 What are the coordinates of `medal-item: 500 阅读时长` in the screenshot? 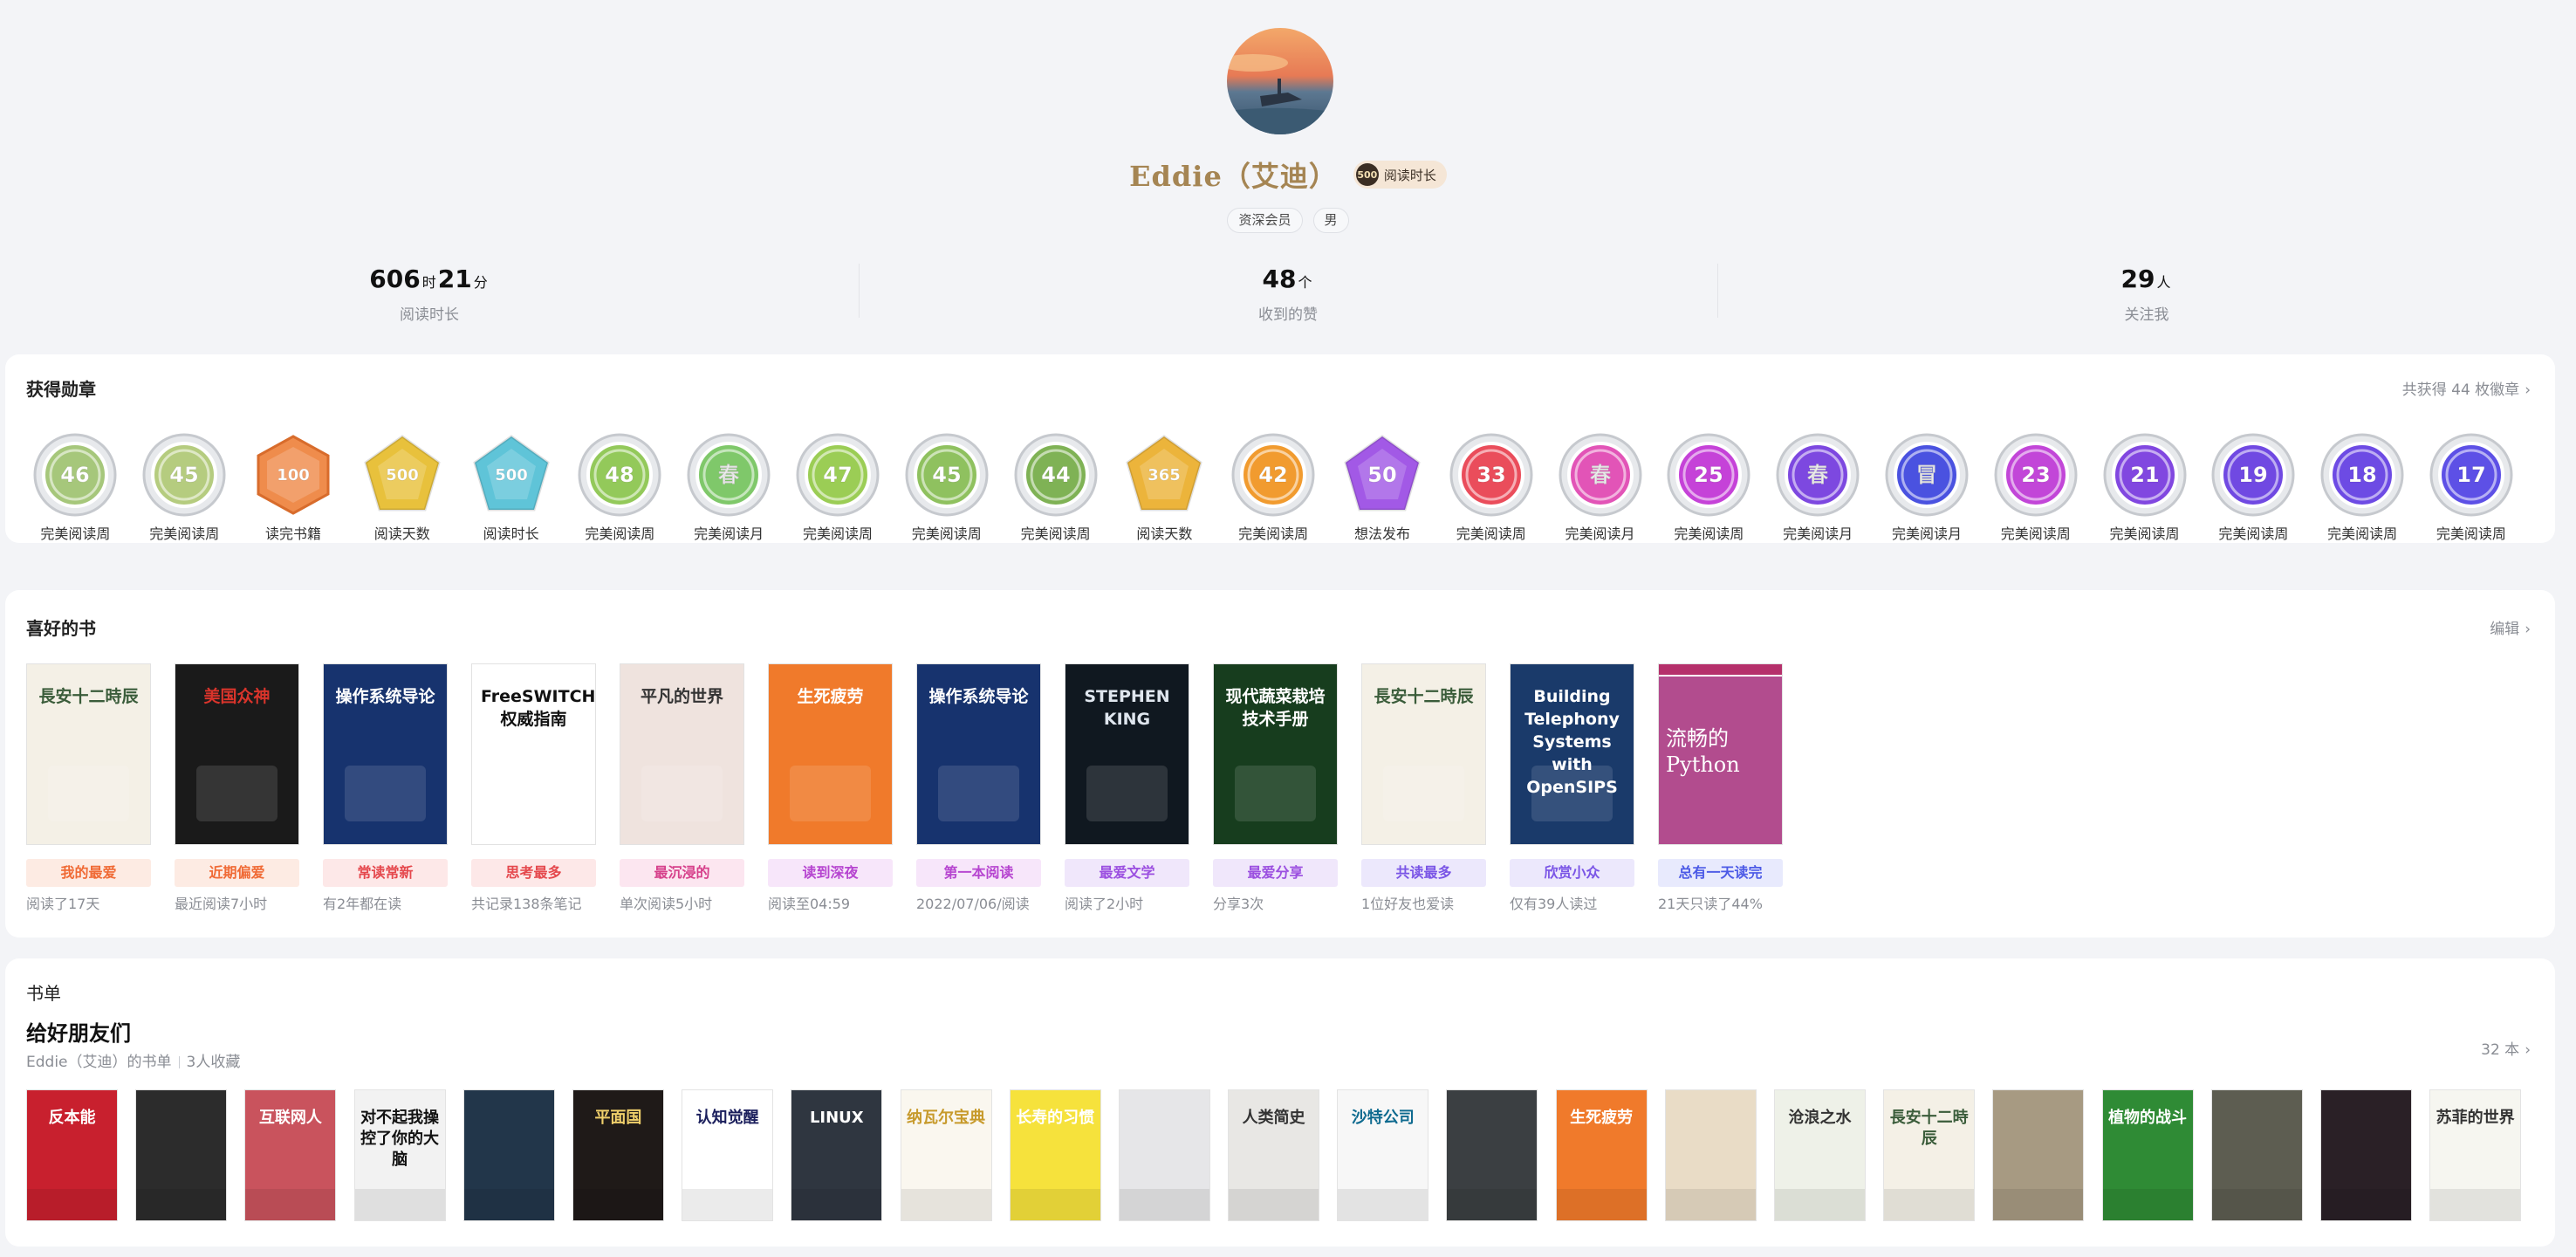 It's located at (511, 487).